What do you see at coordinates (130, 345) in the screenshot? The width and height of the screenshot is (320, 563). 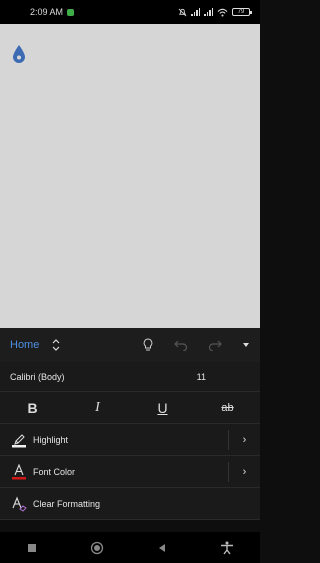 I see `ribbon-header: Home` at bounding box center [130, 345].